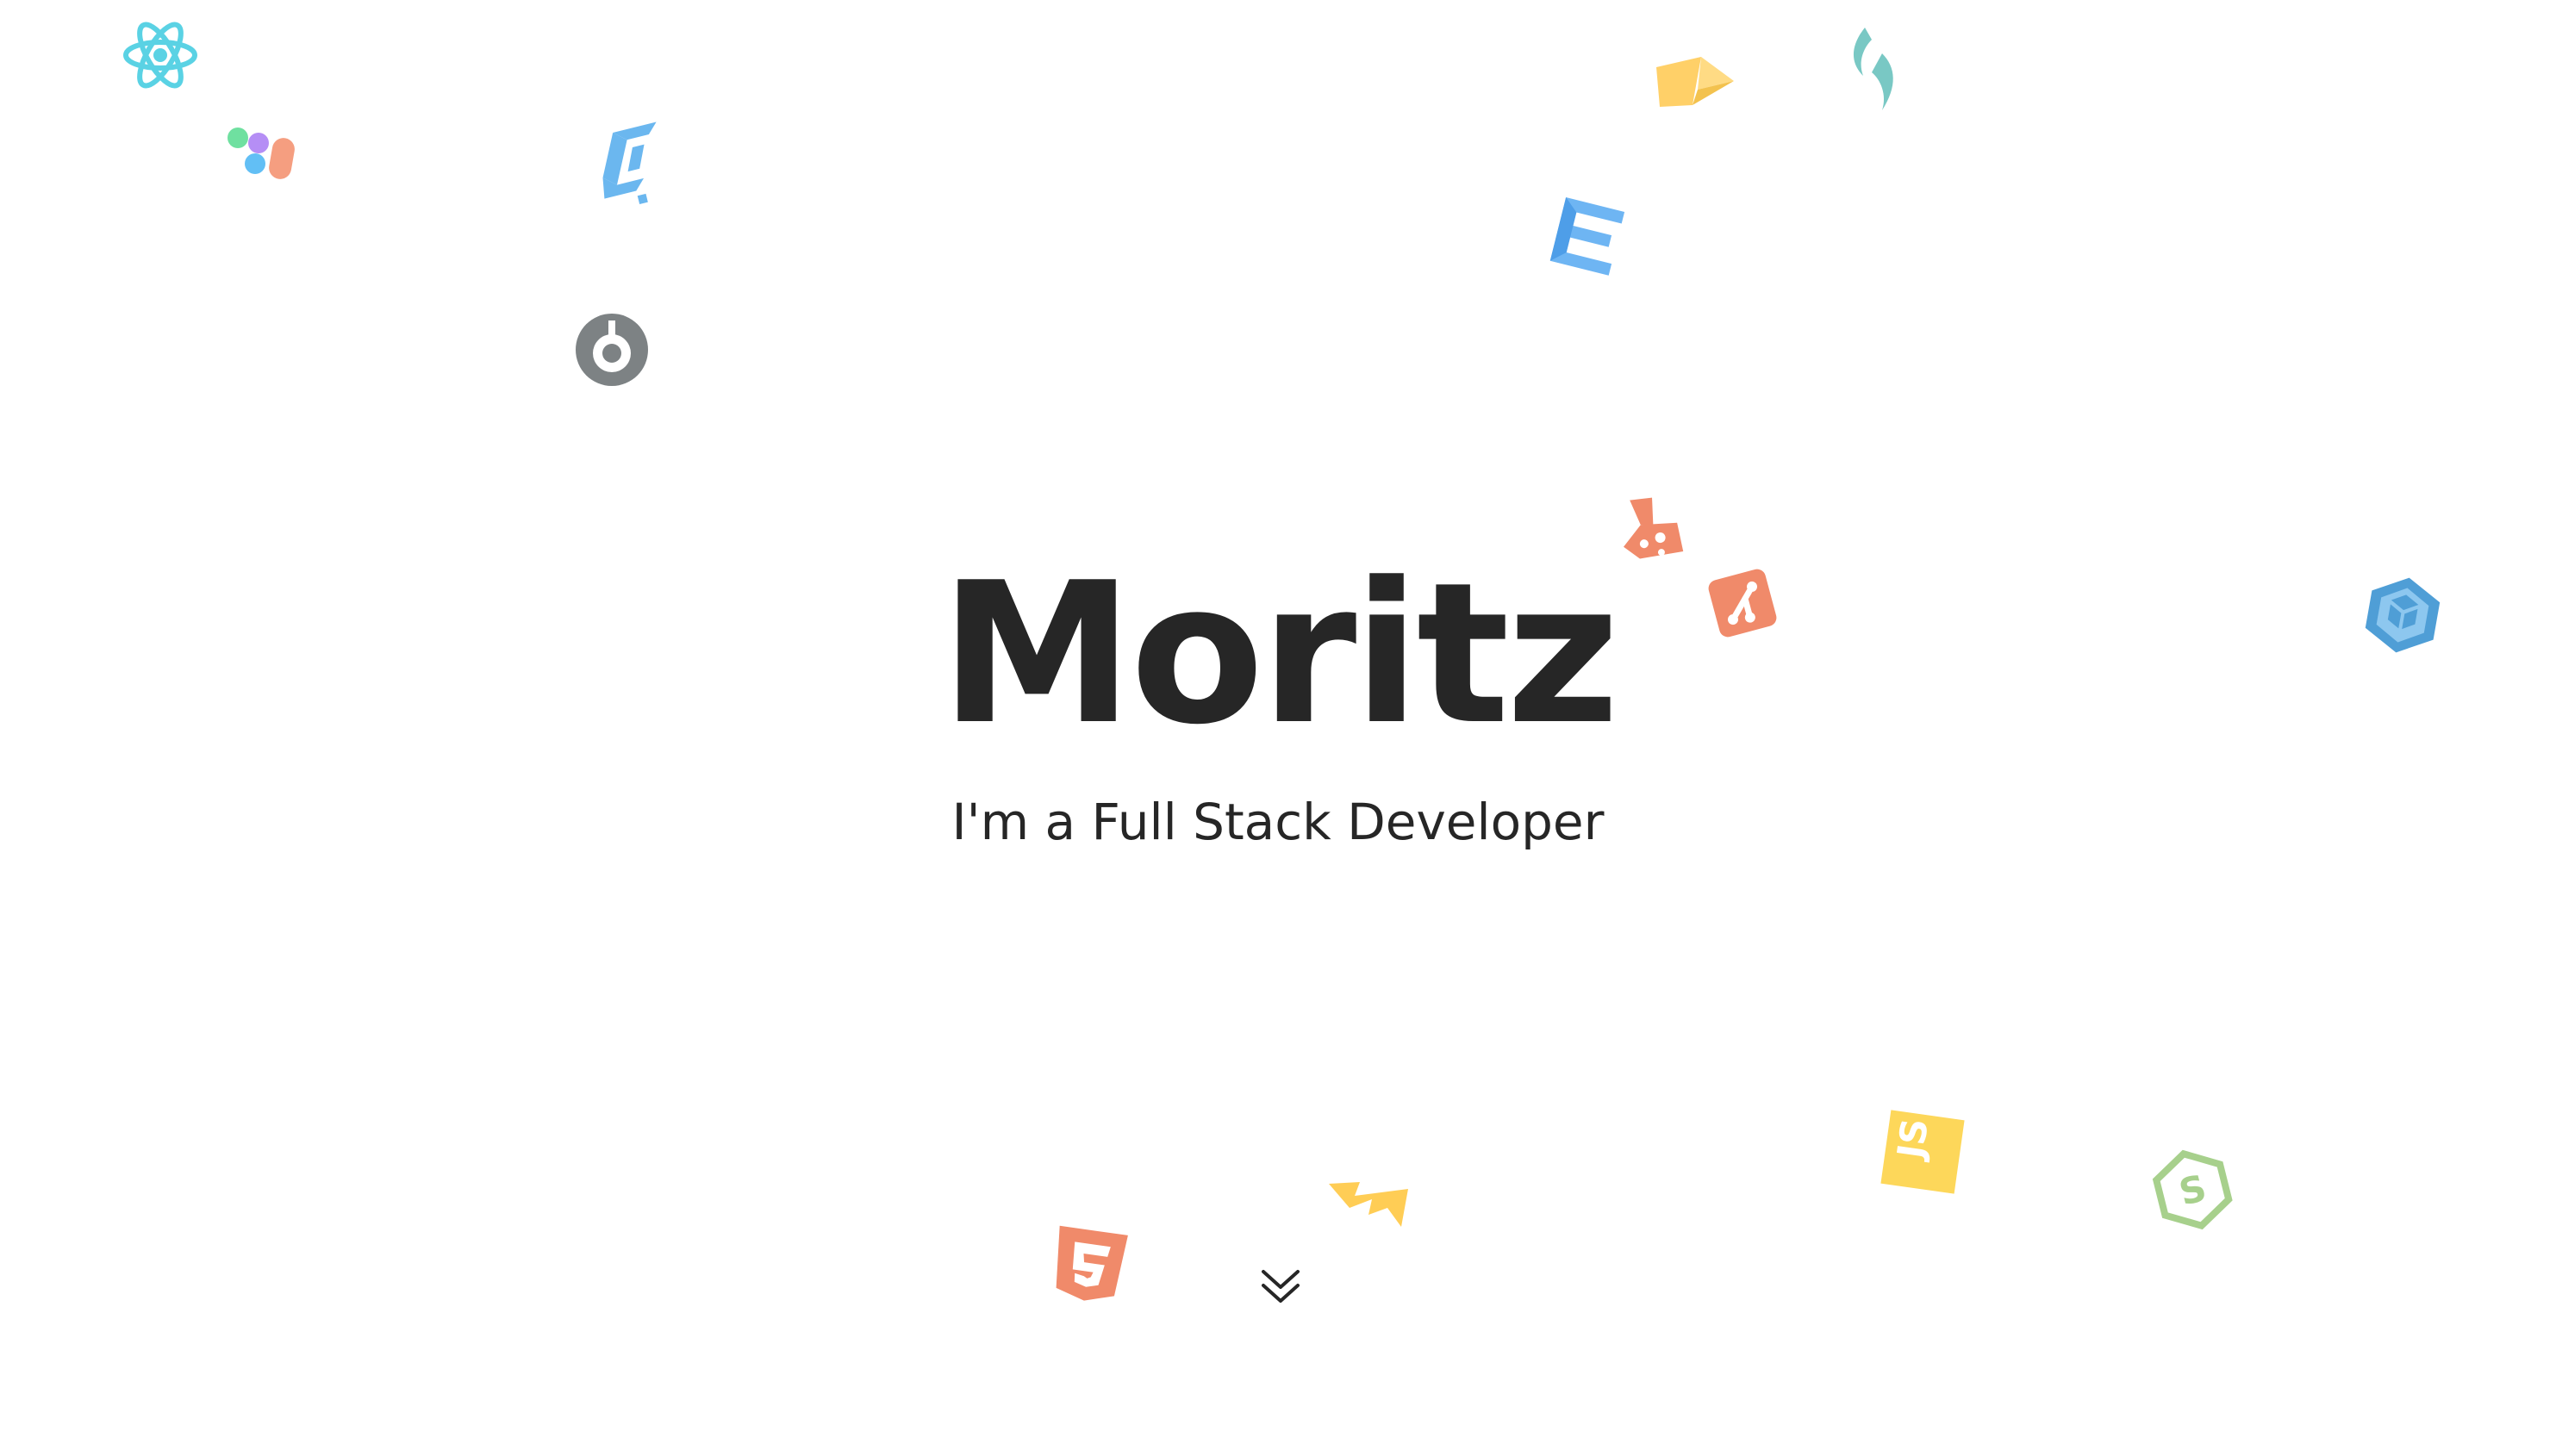 This screenshot has height=1456, width=2556. What do you see at coordinates (612, 350) in the screenshot?
I see `circleci-icon` at bounding box center [612, 350].